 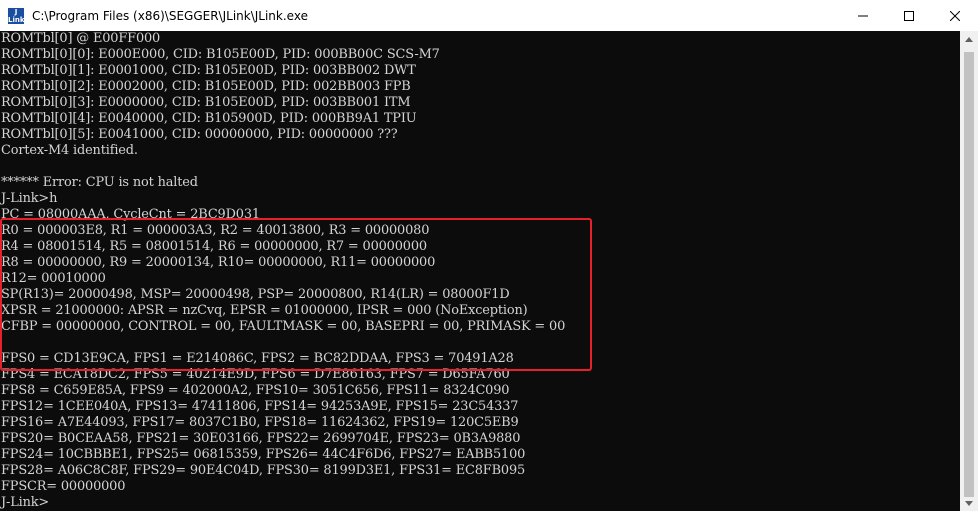 What do you see at coordinates (25, 502) in the screenshot?
I see `console-prompt: J-Link>` at bounding box center [25, 502].